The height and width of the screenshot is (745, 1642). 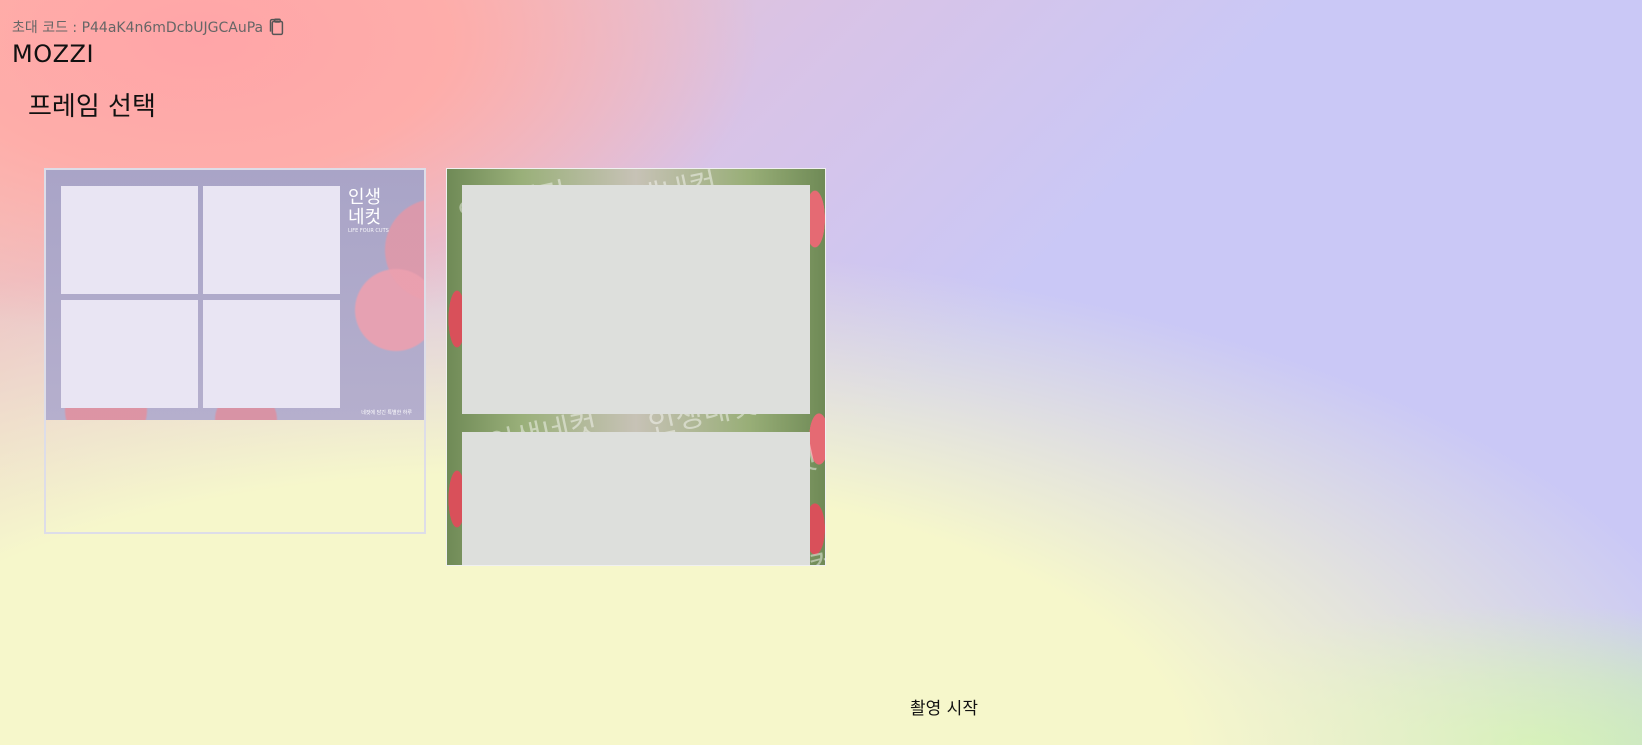 I want to click on start-shooting-button: 촬영 시작, so click(x=944, y=706).